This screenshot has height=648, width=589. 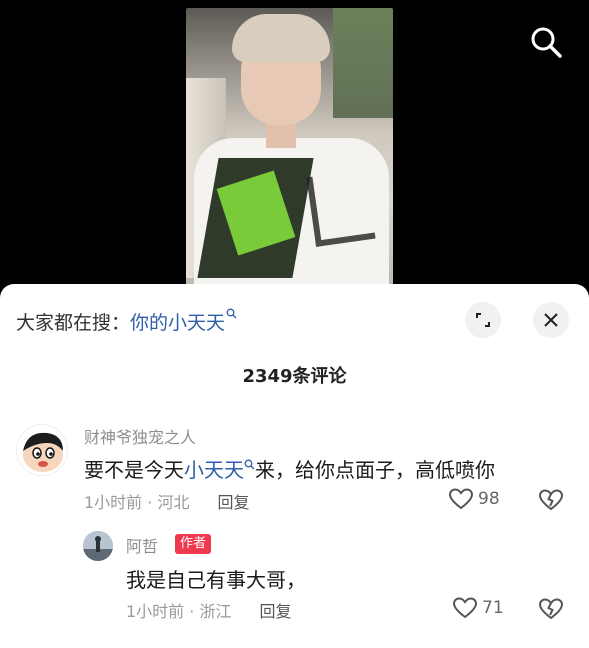 I want to click on comment-text: 我是自己有事大哥，, so click(x=216, y=580).